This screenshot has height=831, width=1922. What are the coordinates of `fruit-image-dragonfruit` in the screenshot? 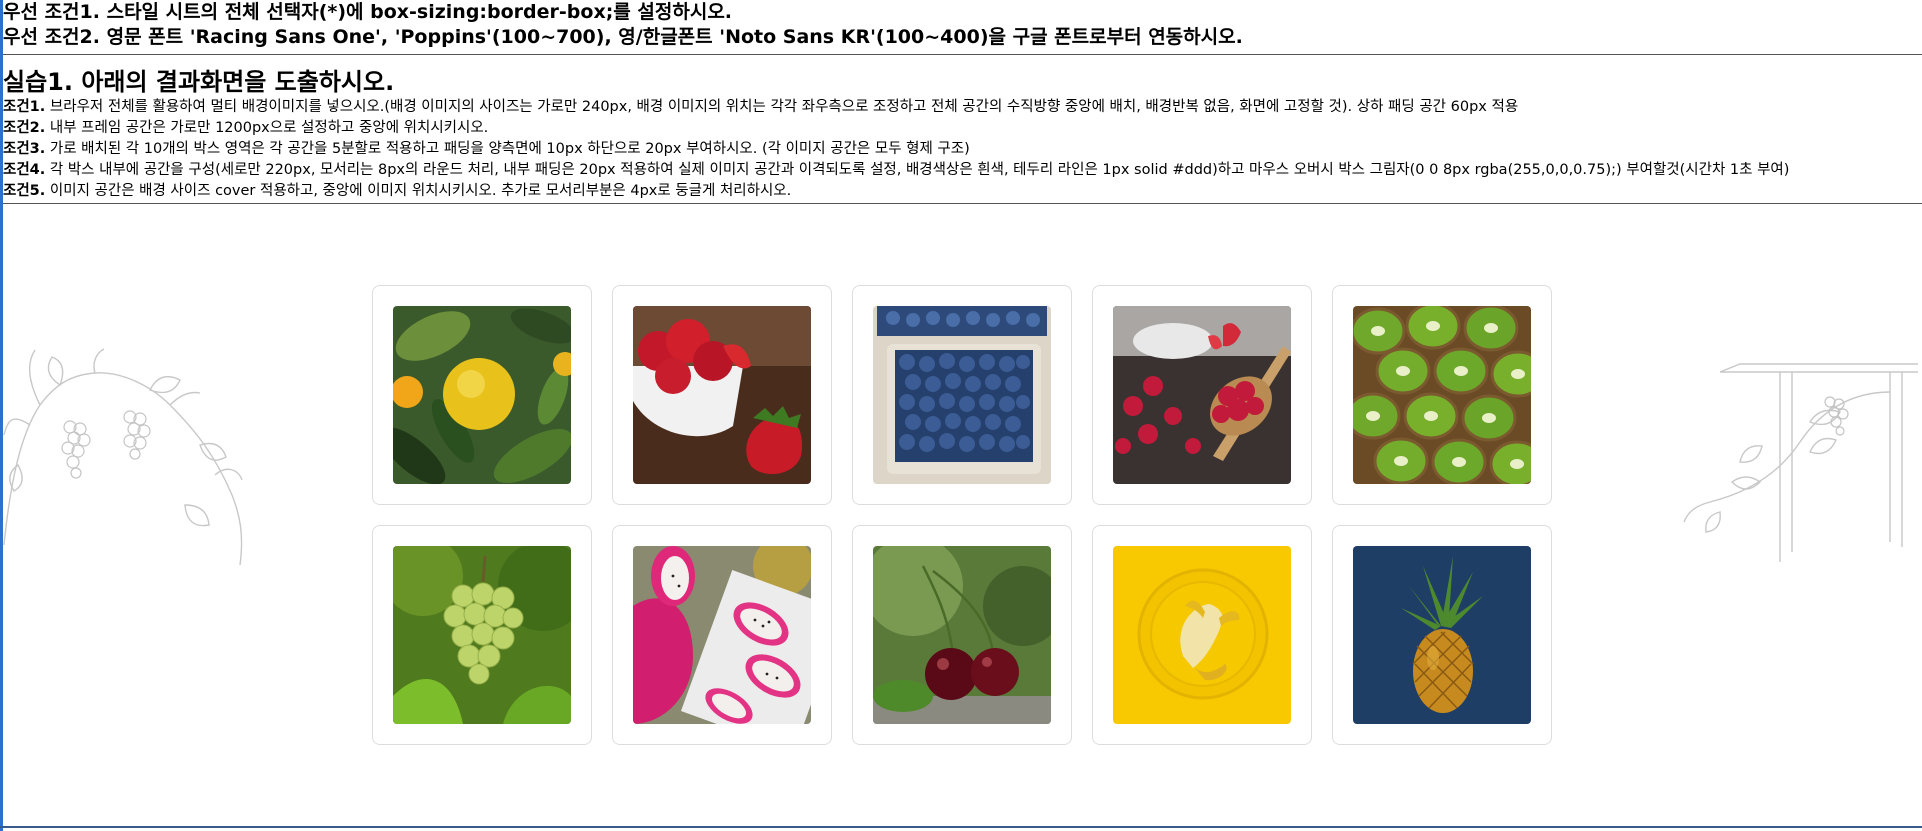 It's located at (722, 635).